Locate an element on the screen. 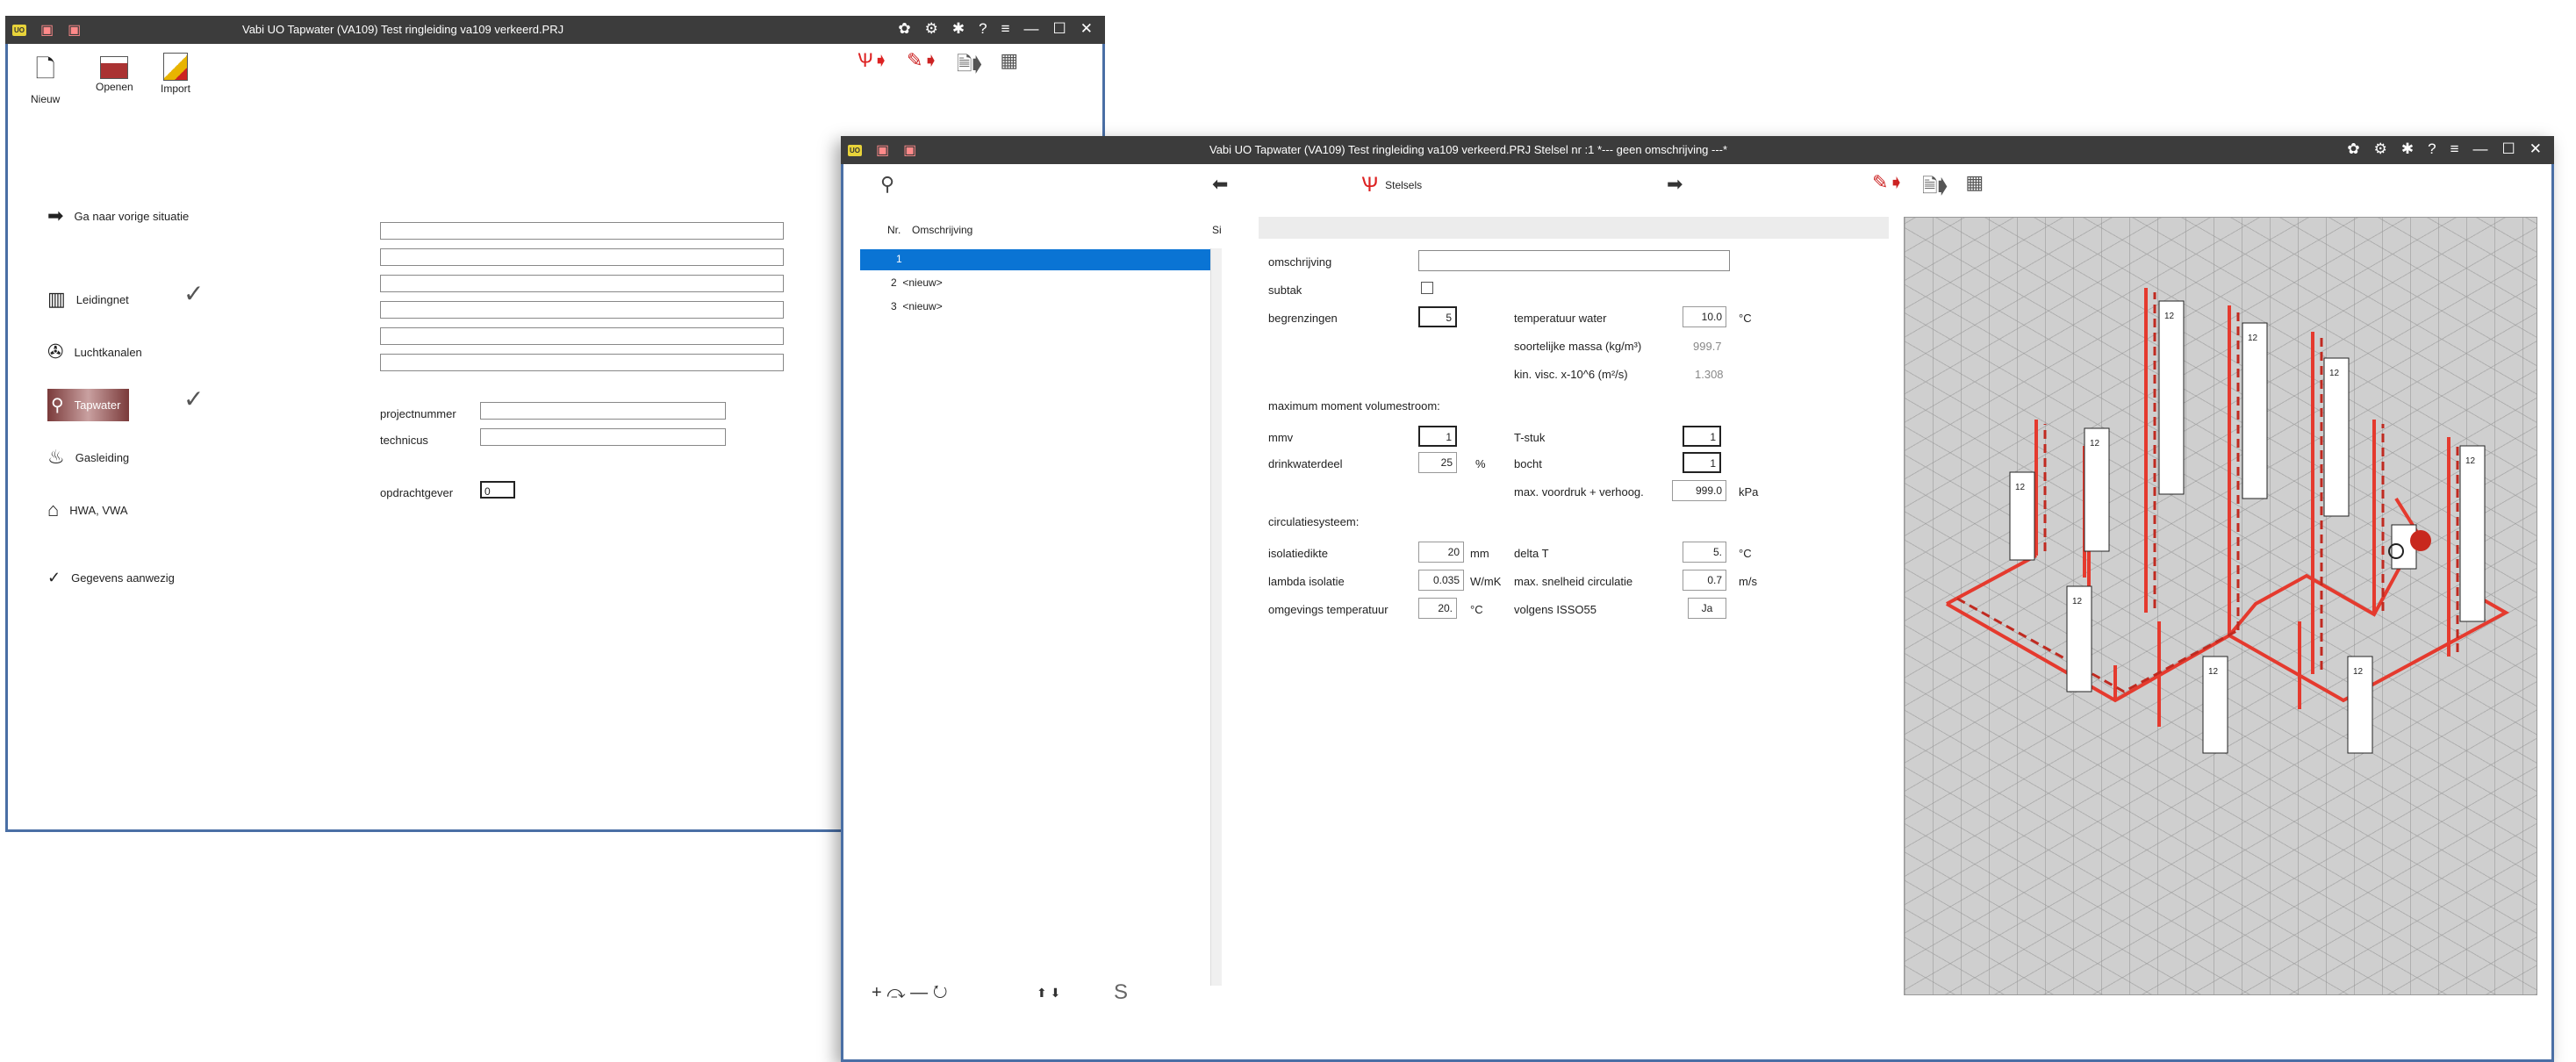 This screenshot has width=2576, height=1062. projectnummer-input is located at coordinates (603, 411).